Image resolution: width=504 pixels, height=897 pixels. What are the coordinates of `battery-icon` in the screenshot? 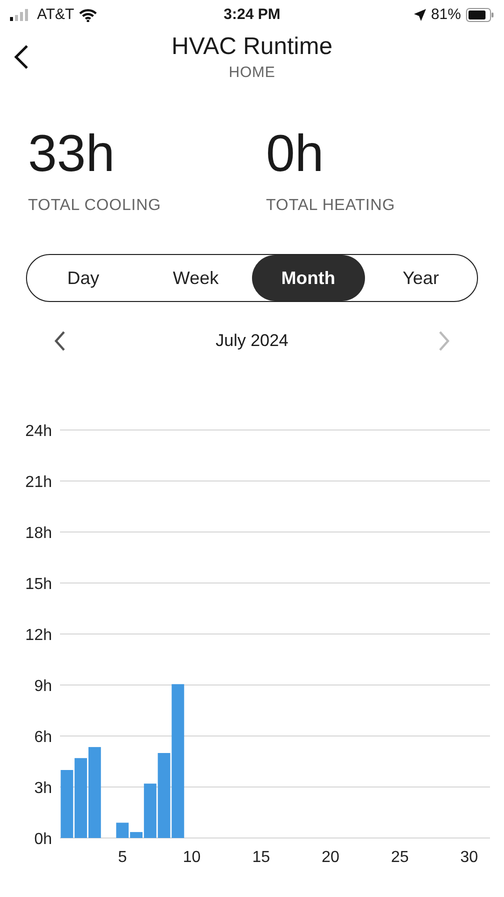 It's located at (480, 15).